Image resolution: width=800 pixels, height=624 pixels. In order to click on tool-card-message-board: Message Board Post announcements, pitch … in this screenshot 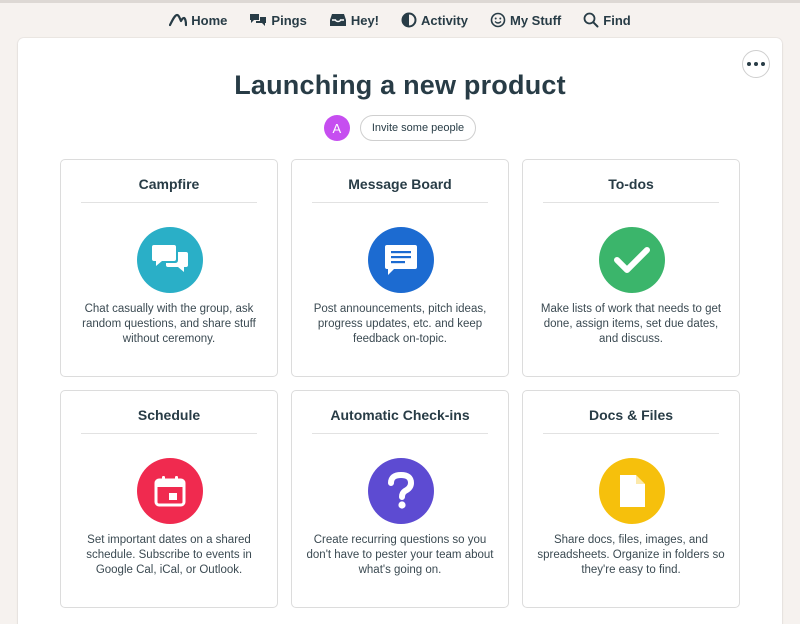, I will do `click(400, 268)`.